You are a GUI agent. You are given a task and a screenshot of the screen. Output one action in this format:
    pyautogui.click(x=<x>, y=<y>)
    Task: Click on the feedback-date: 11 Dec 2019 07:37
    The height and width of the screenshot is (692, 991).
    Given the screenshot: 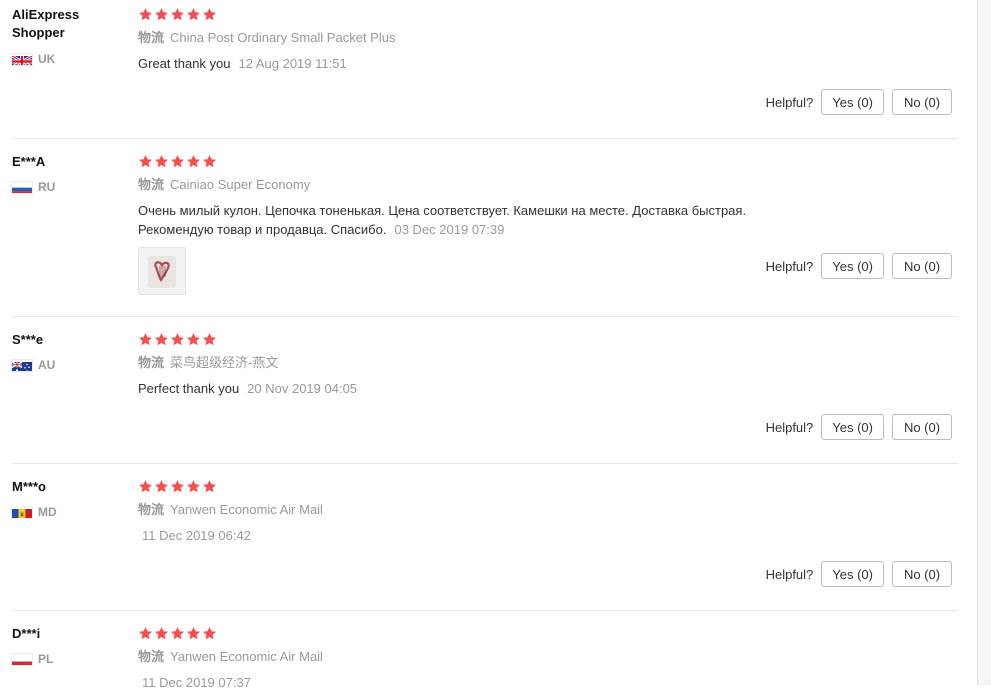 What is the action you would take?
    pyautogui.click(x=196, y=682)
    